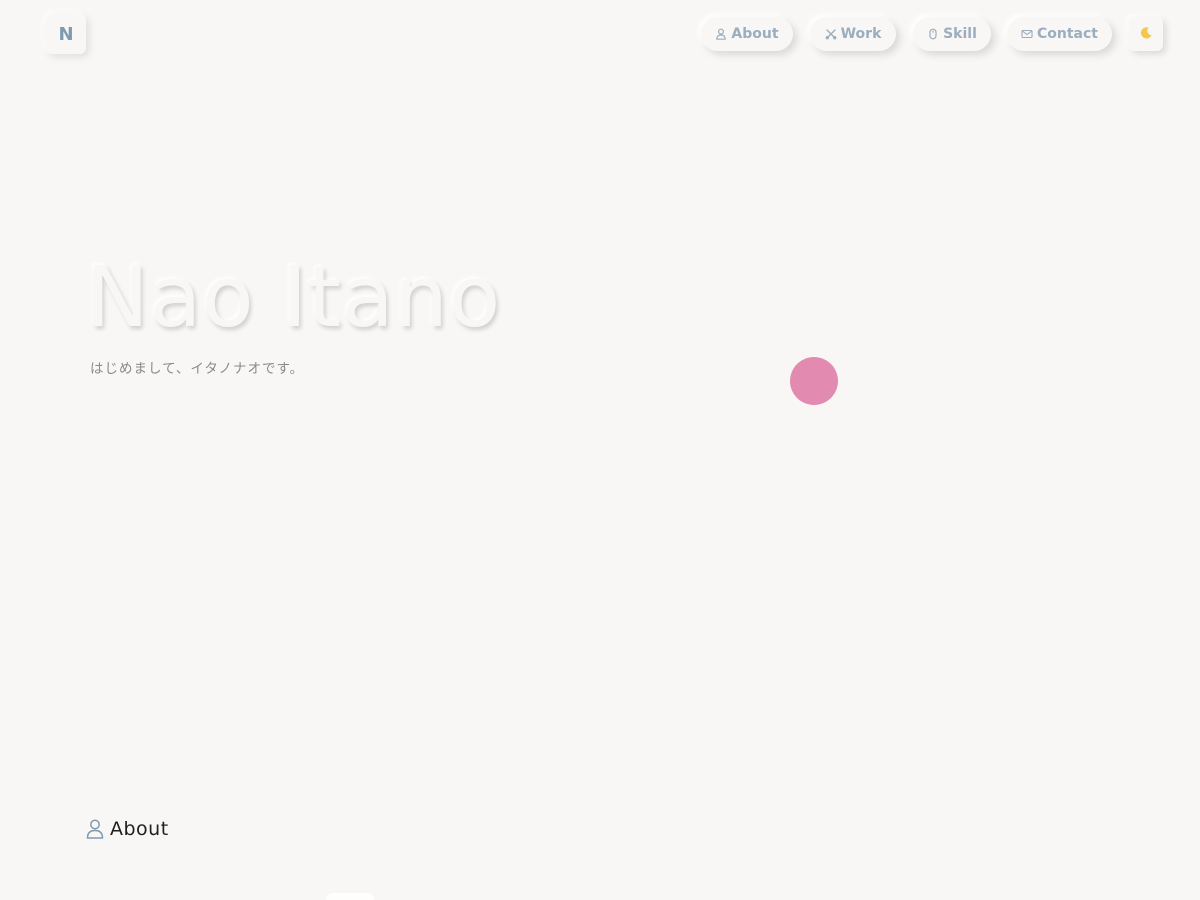 This screenshot has height=900, width=1200. I want to click on nav-skill-label: Skill, so click(960, 34).